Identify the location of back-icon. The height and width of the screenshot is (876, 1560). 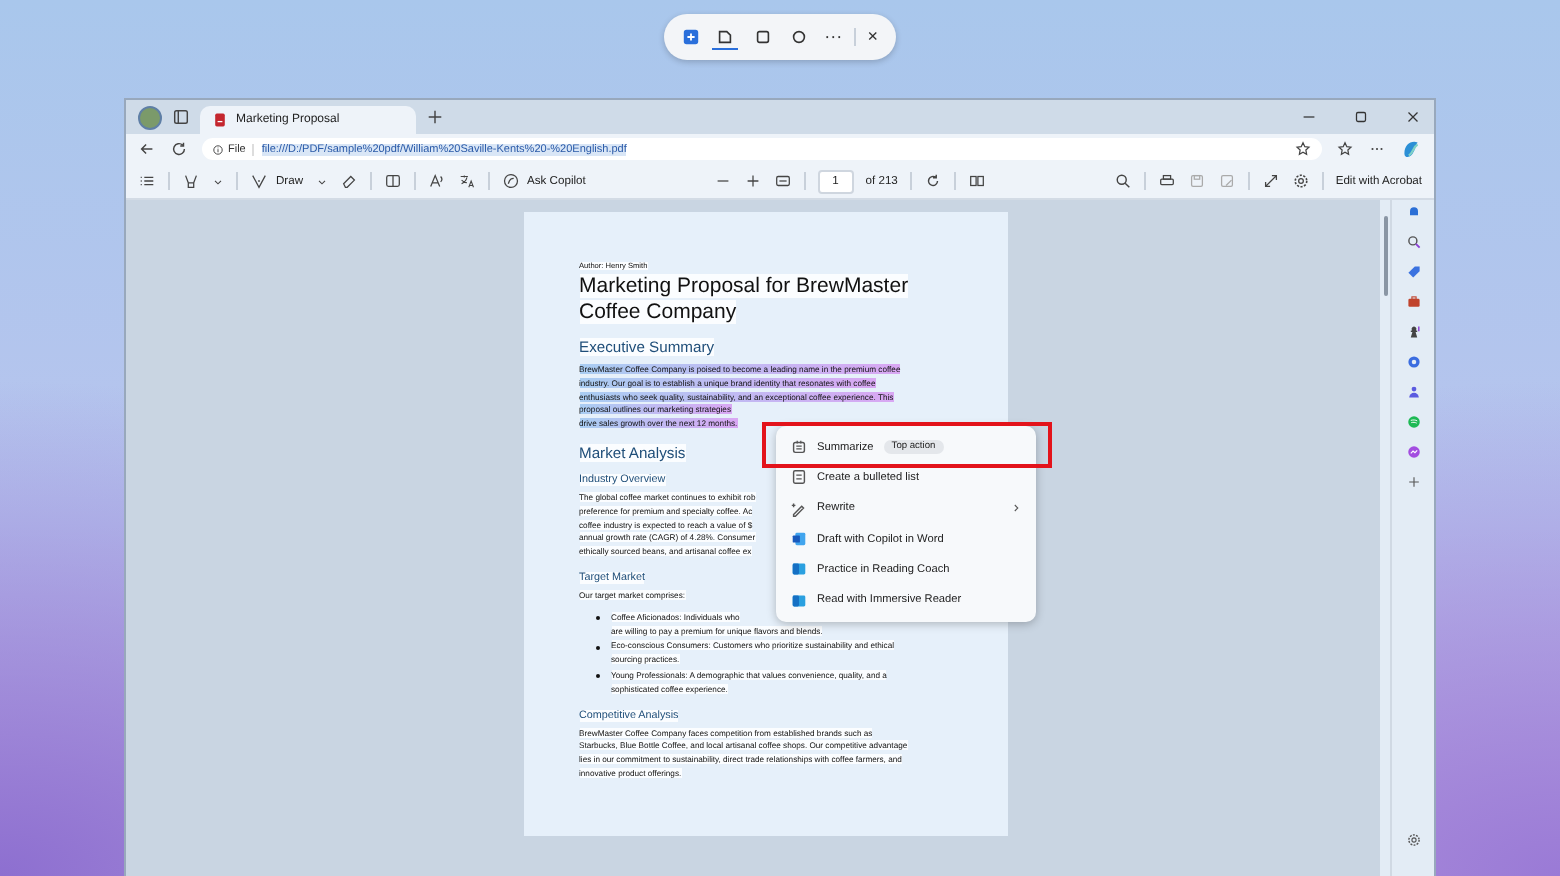
(147, 149).